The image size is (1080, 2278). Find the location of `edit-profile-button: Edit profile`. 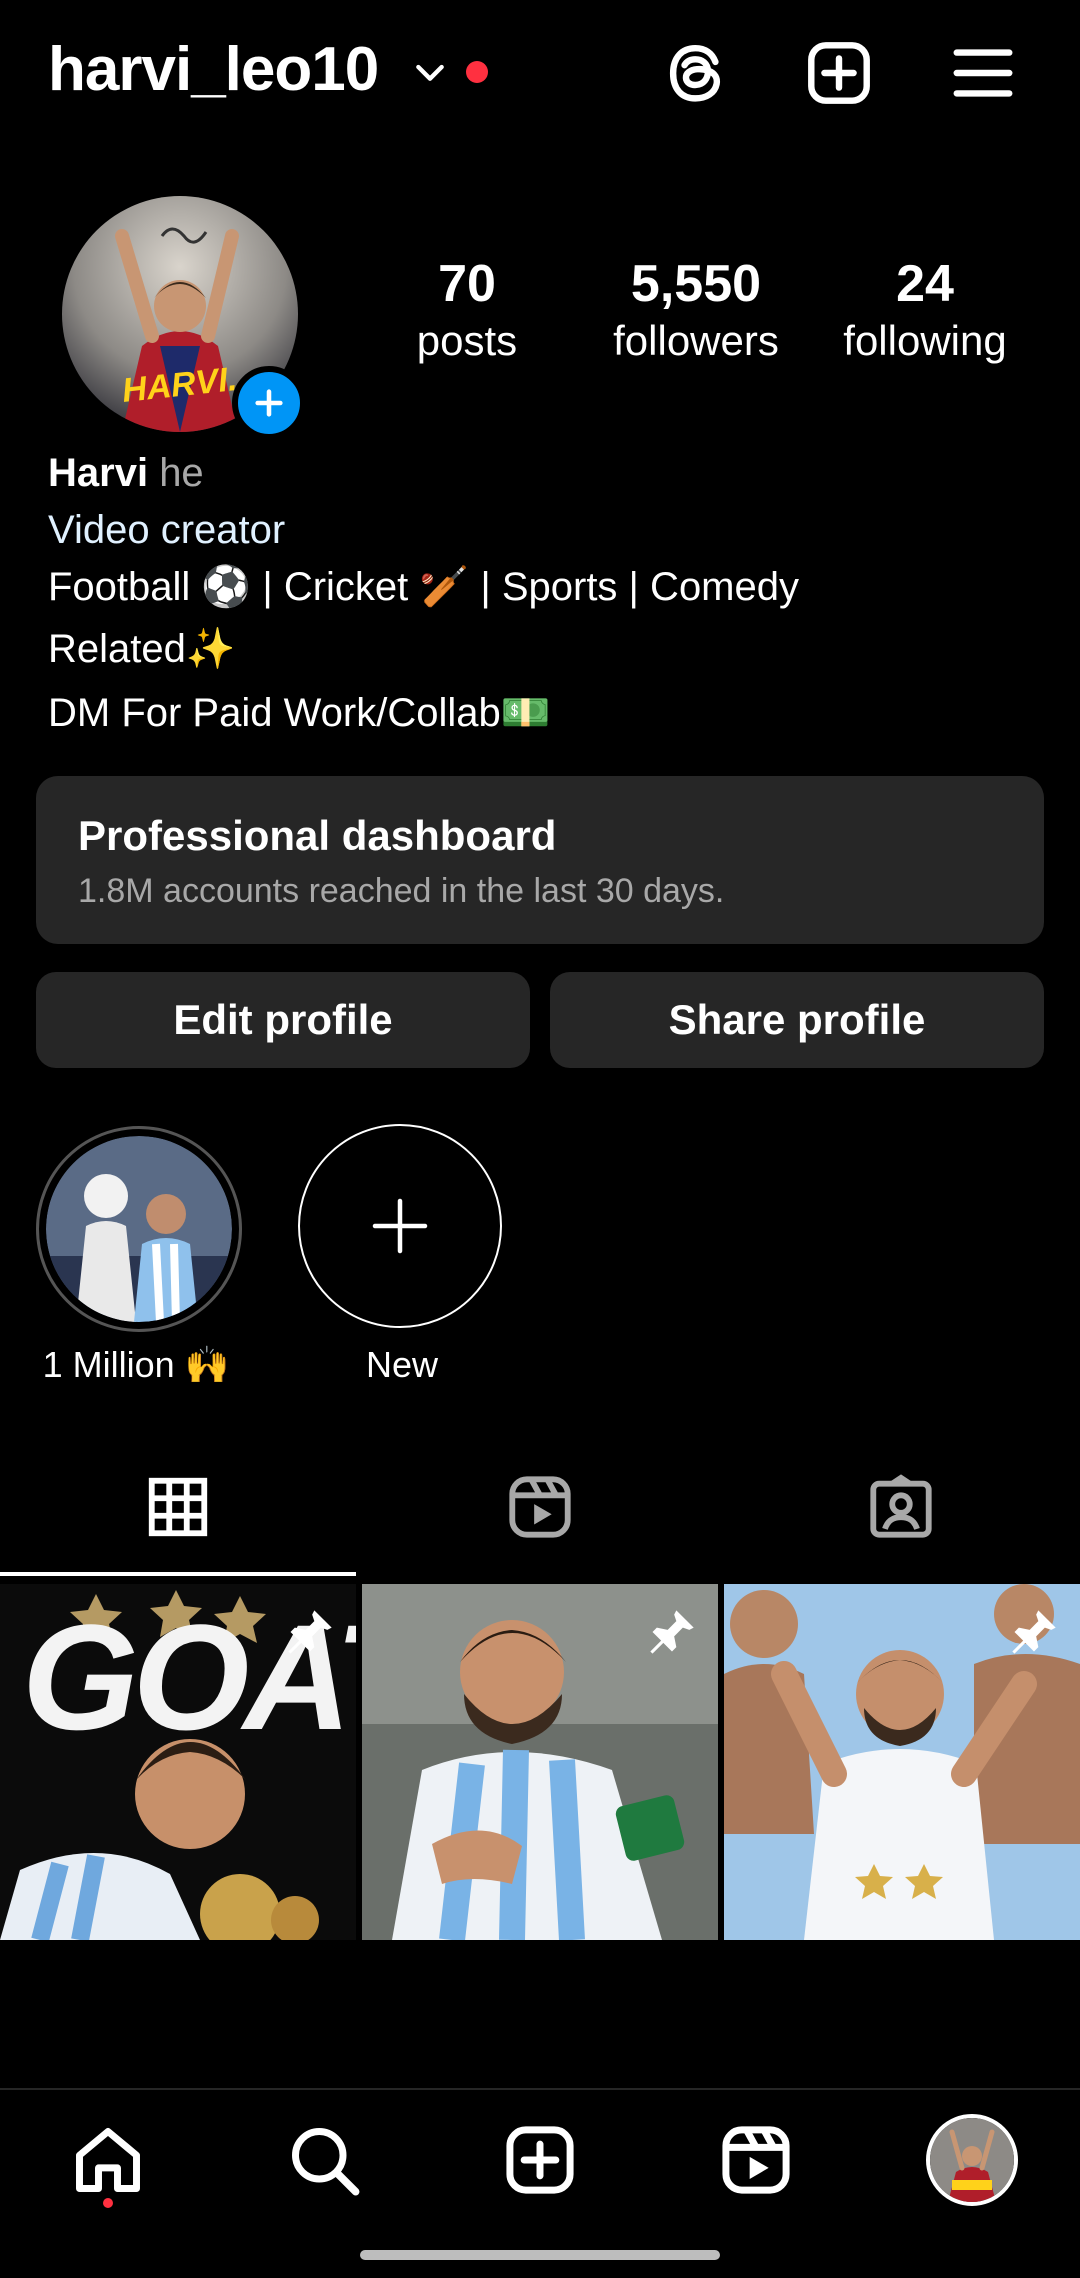

edit-profile-button: Edit profile is located at coordinates (283, 1020).